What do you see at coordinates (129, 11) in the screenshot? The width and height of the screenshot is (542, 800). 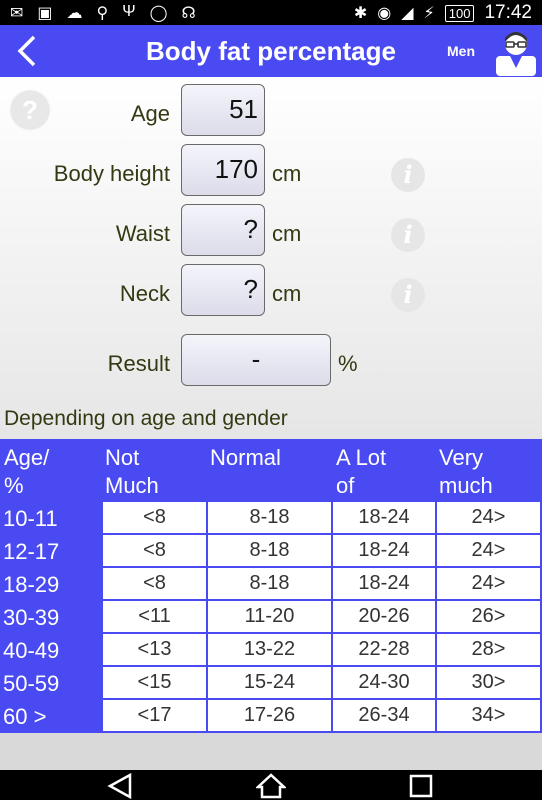 I see `usb-icon: Ψ` at bounding box center [129, 11].